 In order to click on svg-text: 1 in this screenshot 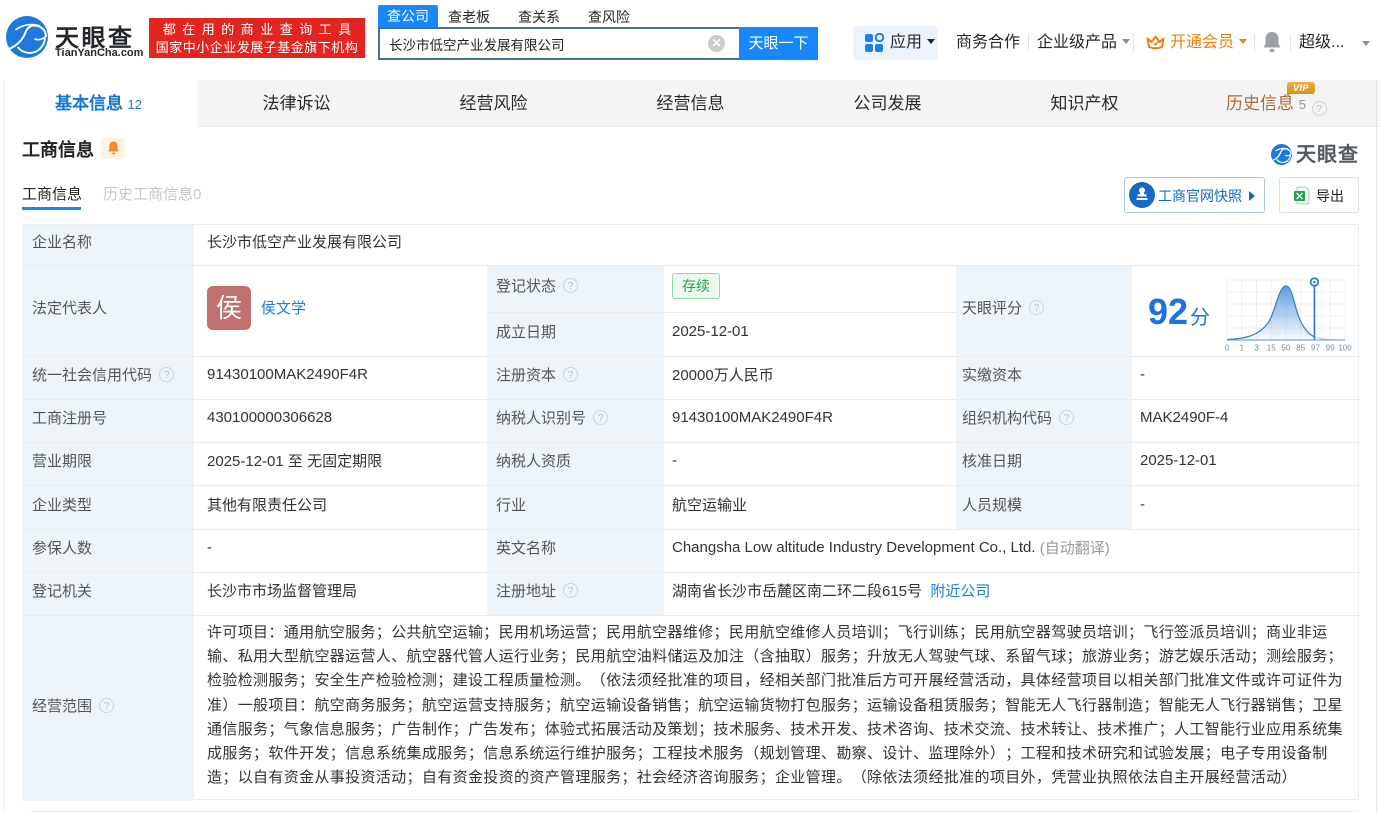, I will do `click(1242, 348)`.